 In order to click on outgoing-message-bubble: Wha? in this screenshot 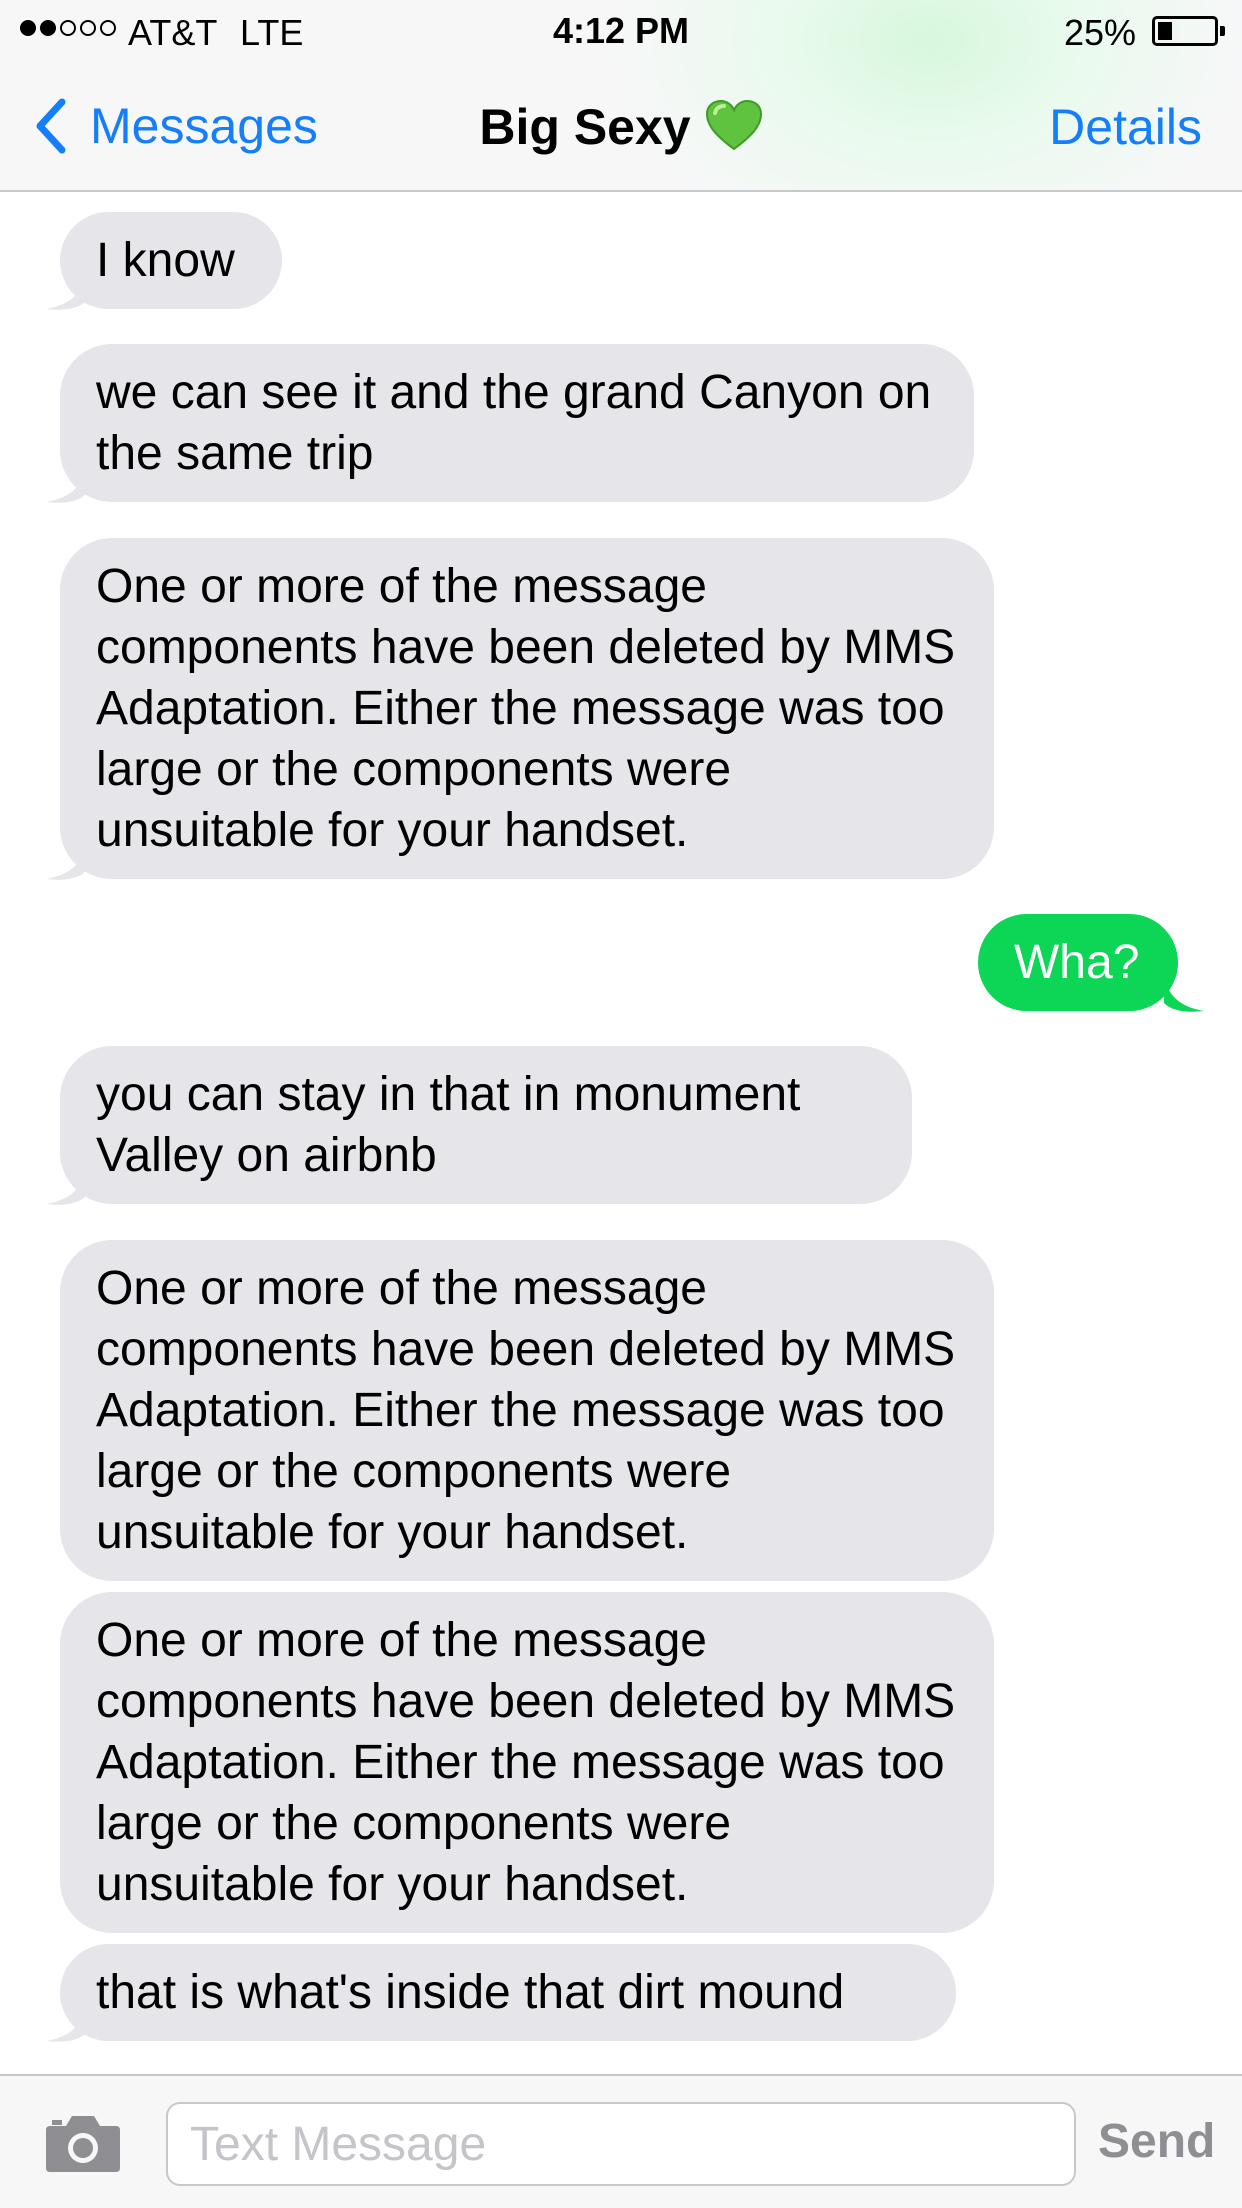, I will do `click(1078, 962)`.